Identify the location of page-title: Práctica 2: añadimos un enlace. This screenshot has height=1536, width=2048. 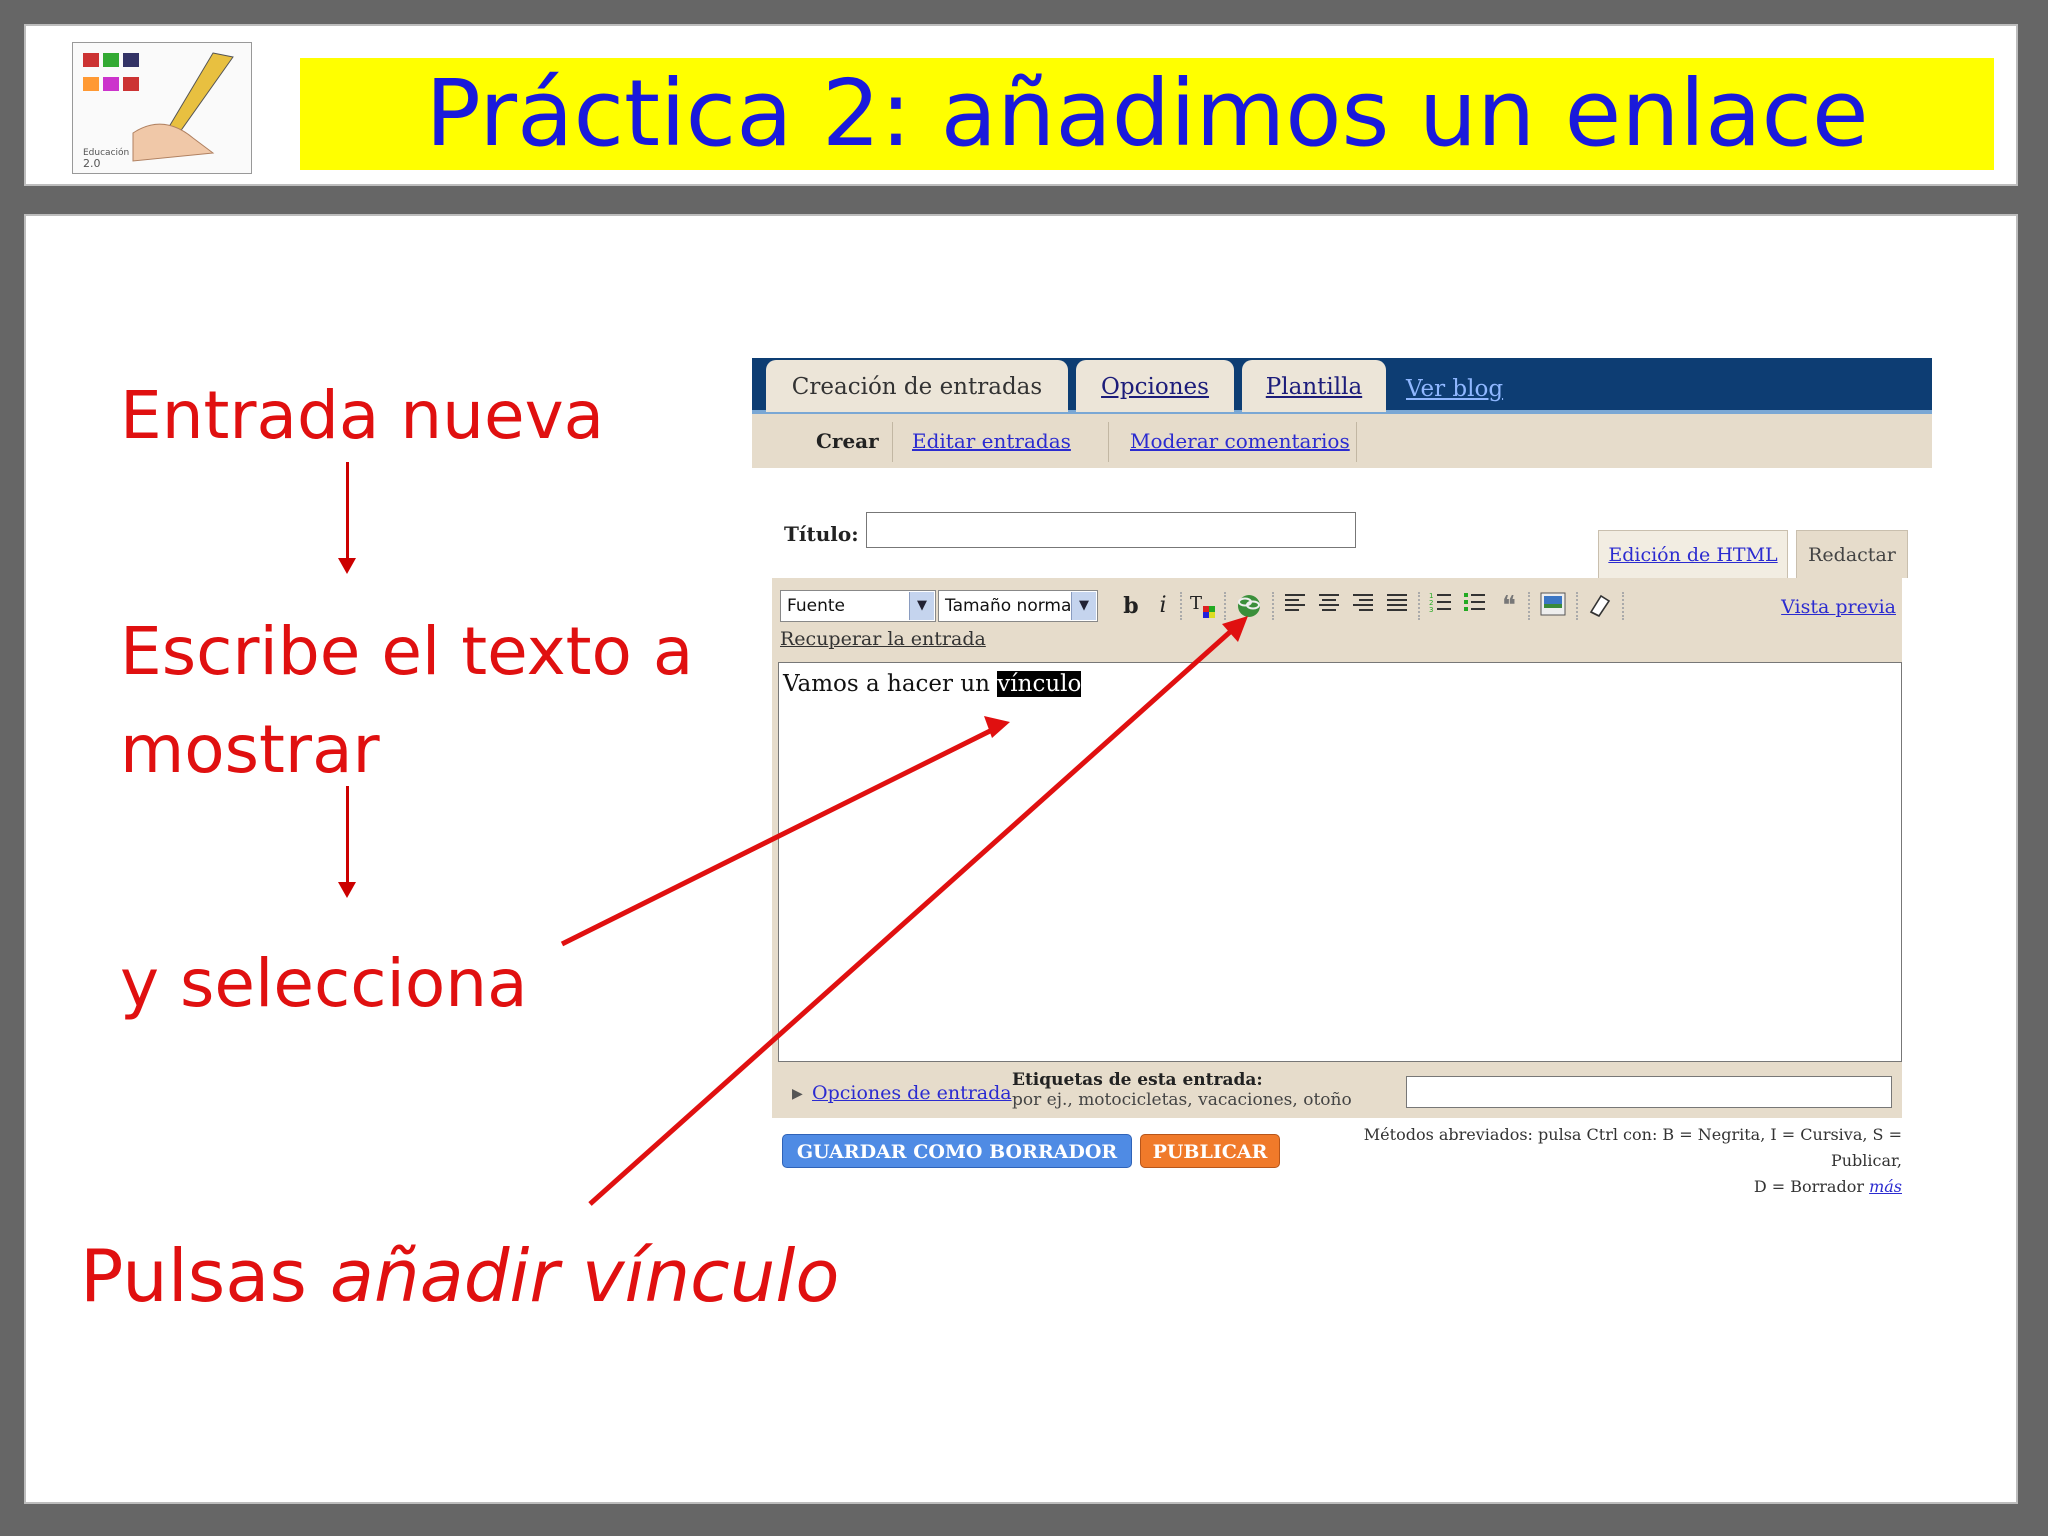
(1147, 113).